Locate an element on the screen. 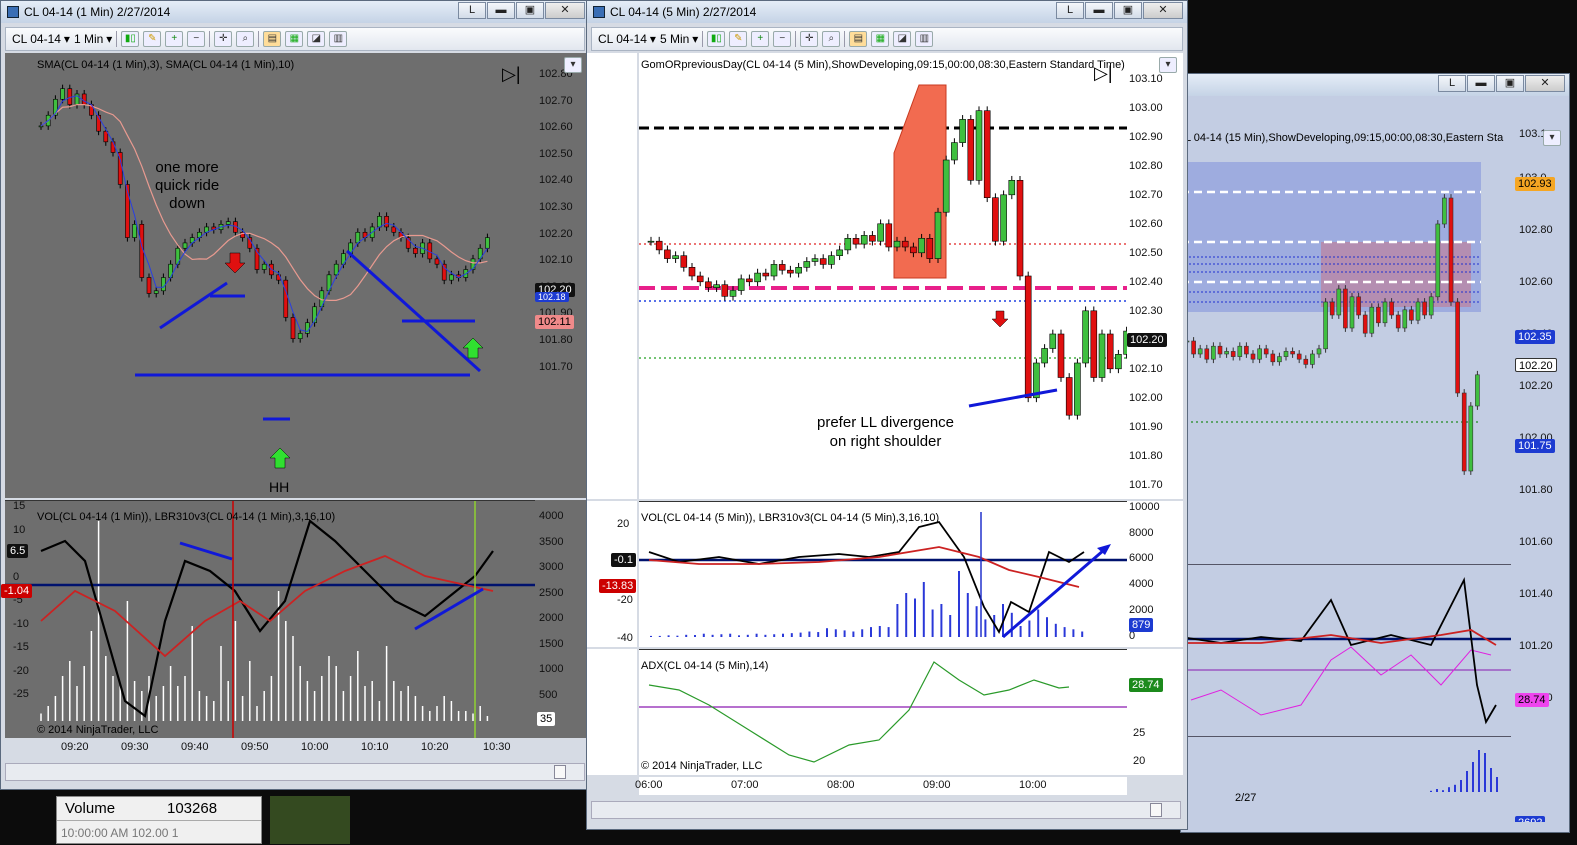 Image resolution: width=1577 pixels, height=845 pixels. interval-selector: 1 Min ▾ is located at coordinates (93, 39).